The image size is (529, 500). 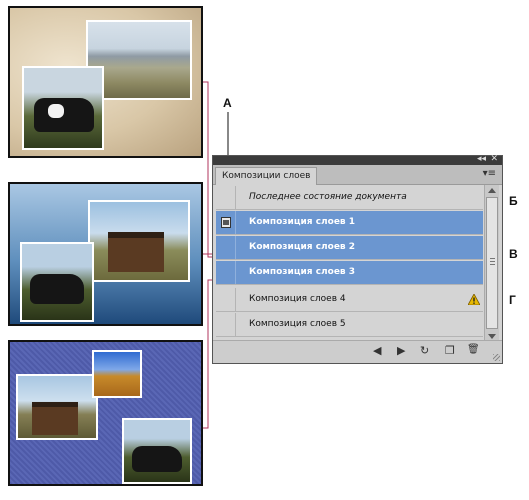 I want to click on close-icon: ✕, so click(x=494, y=159).